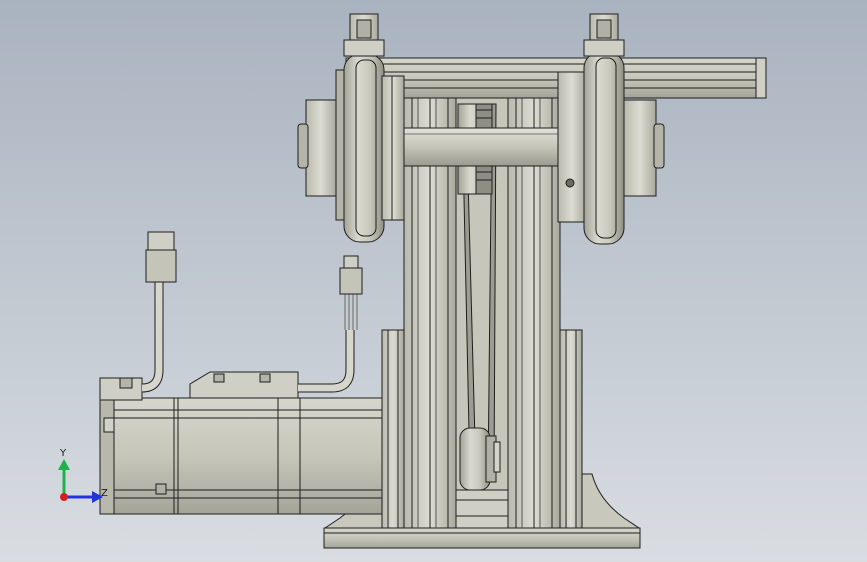 The height and width of the screenshot is (562, 867). What do you see at coordinates (83, 475) in the screenshot?
I see `axis-triad: Y Z` at bounding box center [83, 475].